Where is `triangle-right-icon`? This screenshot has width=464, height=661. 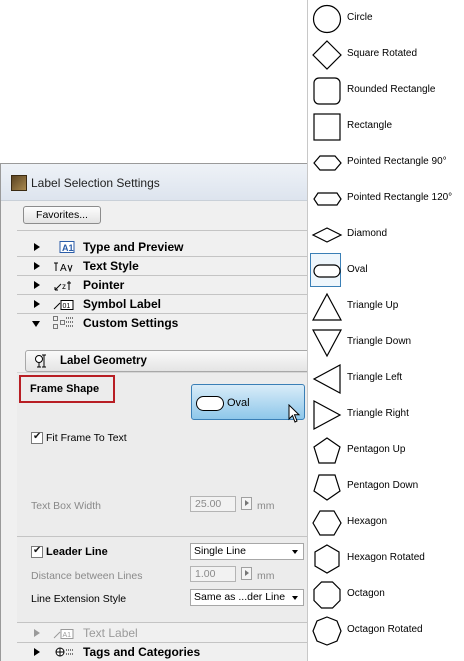 triangle-right-icon is located at coordinates (327, 415).